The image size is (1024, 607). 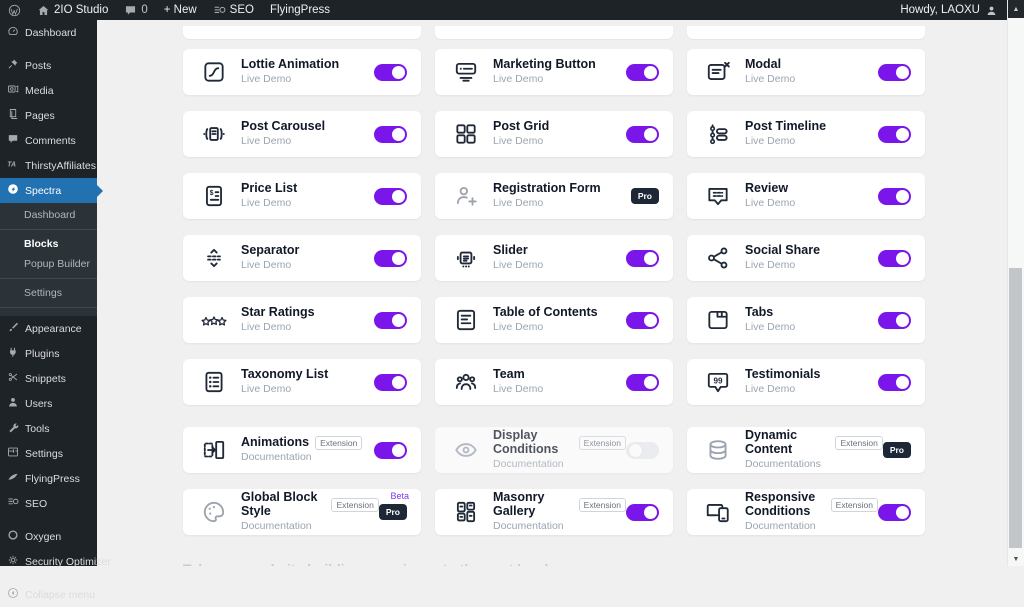 What do you see at coordinates (390, 382) in the screenshot?
I see `taxonomy-list-toggle` at bounding box center [390, 382].